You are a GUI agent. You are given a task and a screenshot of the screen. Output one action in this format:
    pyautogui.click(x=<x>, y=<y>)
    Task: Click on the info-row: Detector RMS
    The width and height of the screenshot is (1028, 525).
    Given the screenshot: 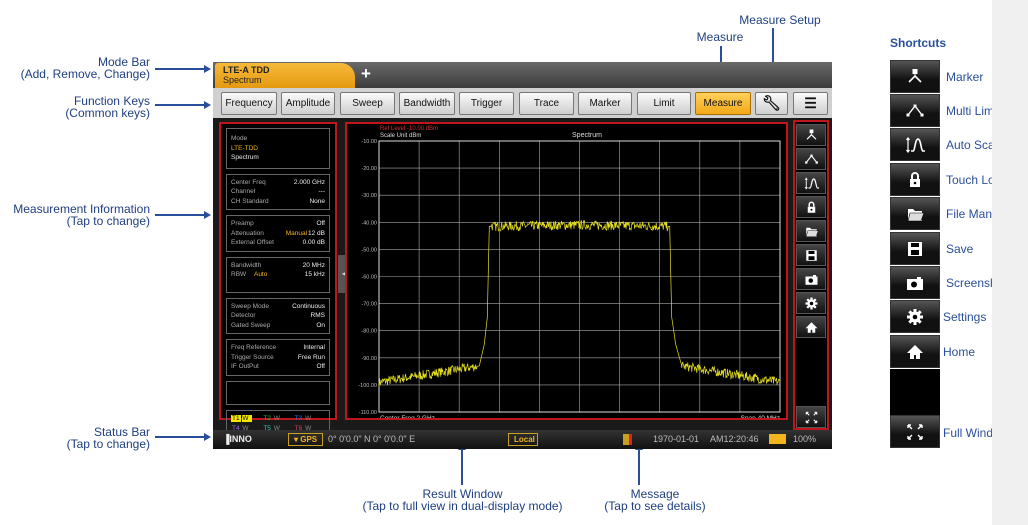 What is the action you would take?
    pyautogui.click(x=278, y=315)
    